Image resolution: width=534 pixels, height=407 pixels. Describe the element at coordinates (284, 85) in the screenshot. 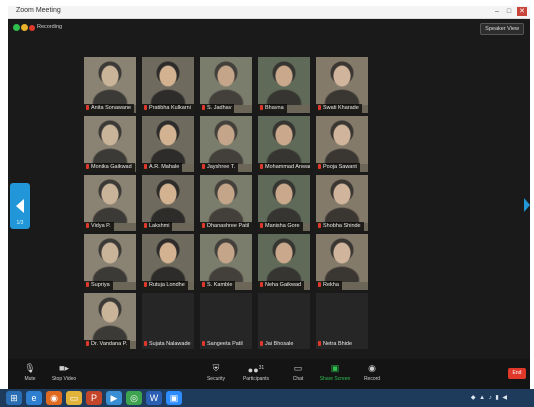

I see `participant-tile: Bhavna` at that location.